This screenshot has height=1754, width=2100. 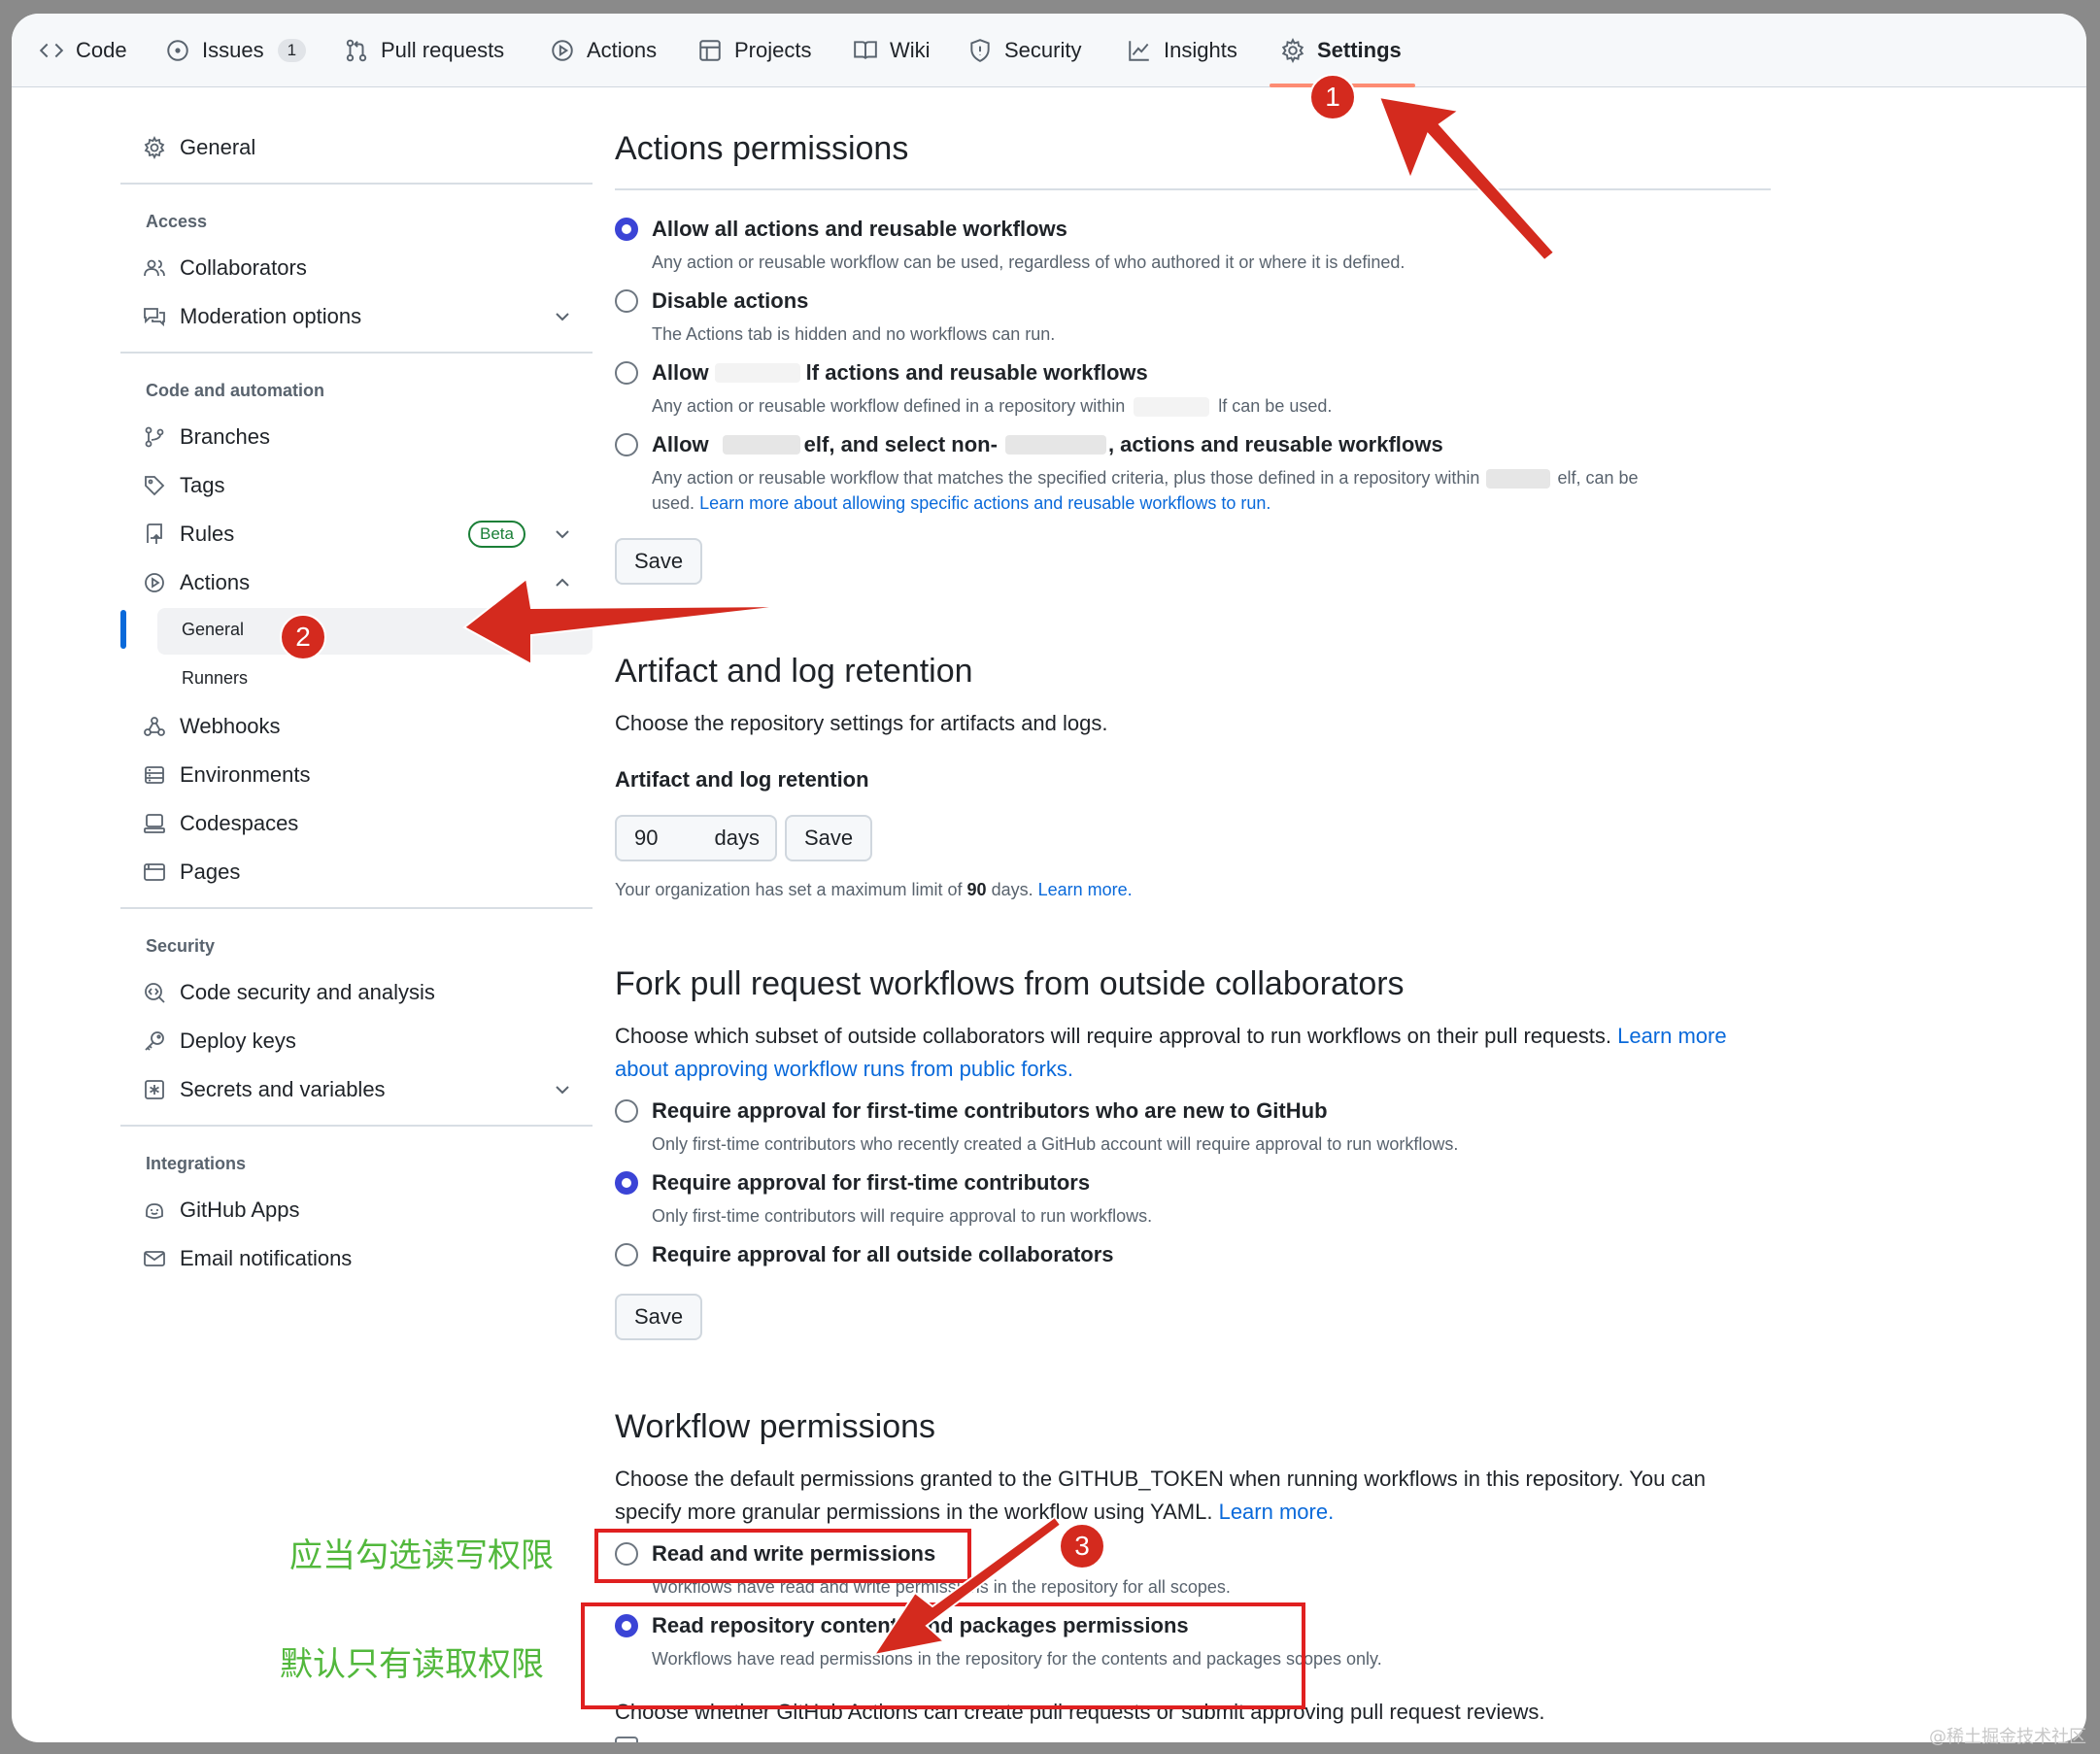 I want to click on sidebar-item-label: Moderation options, so click(x=271, y=316).